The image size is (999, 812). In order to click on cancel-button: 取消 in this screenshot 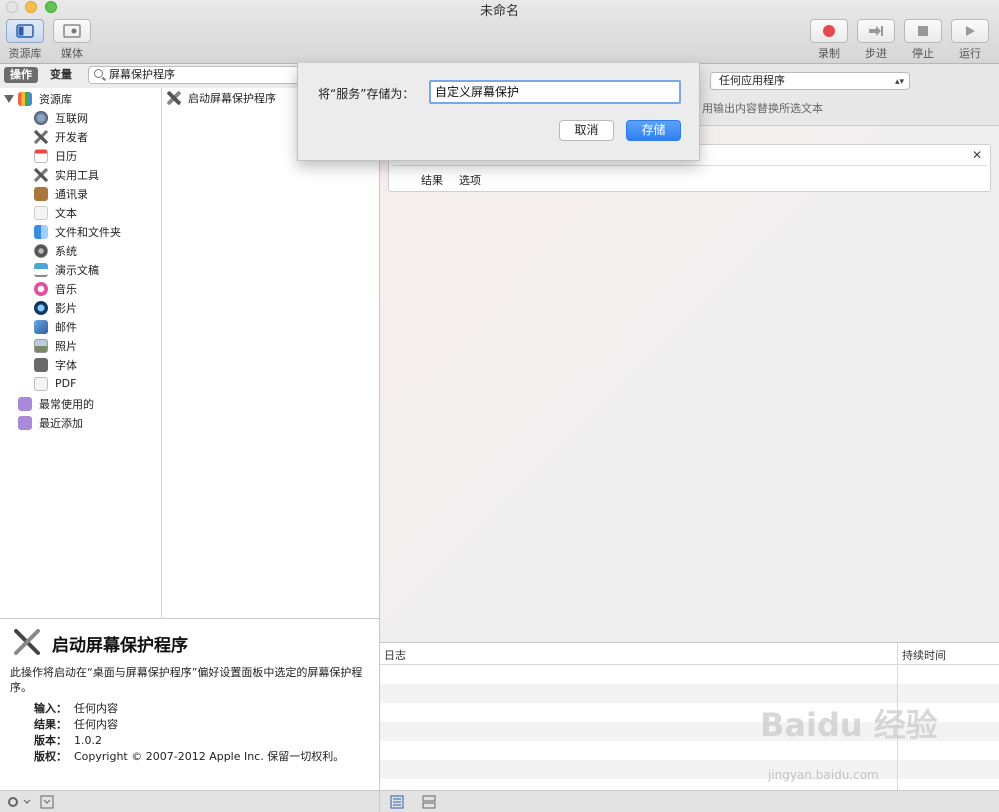, I will do `click(586, 130)`.